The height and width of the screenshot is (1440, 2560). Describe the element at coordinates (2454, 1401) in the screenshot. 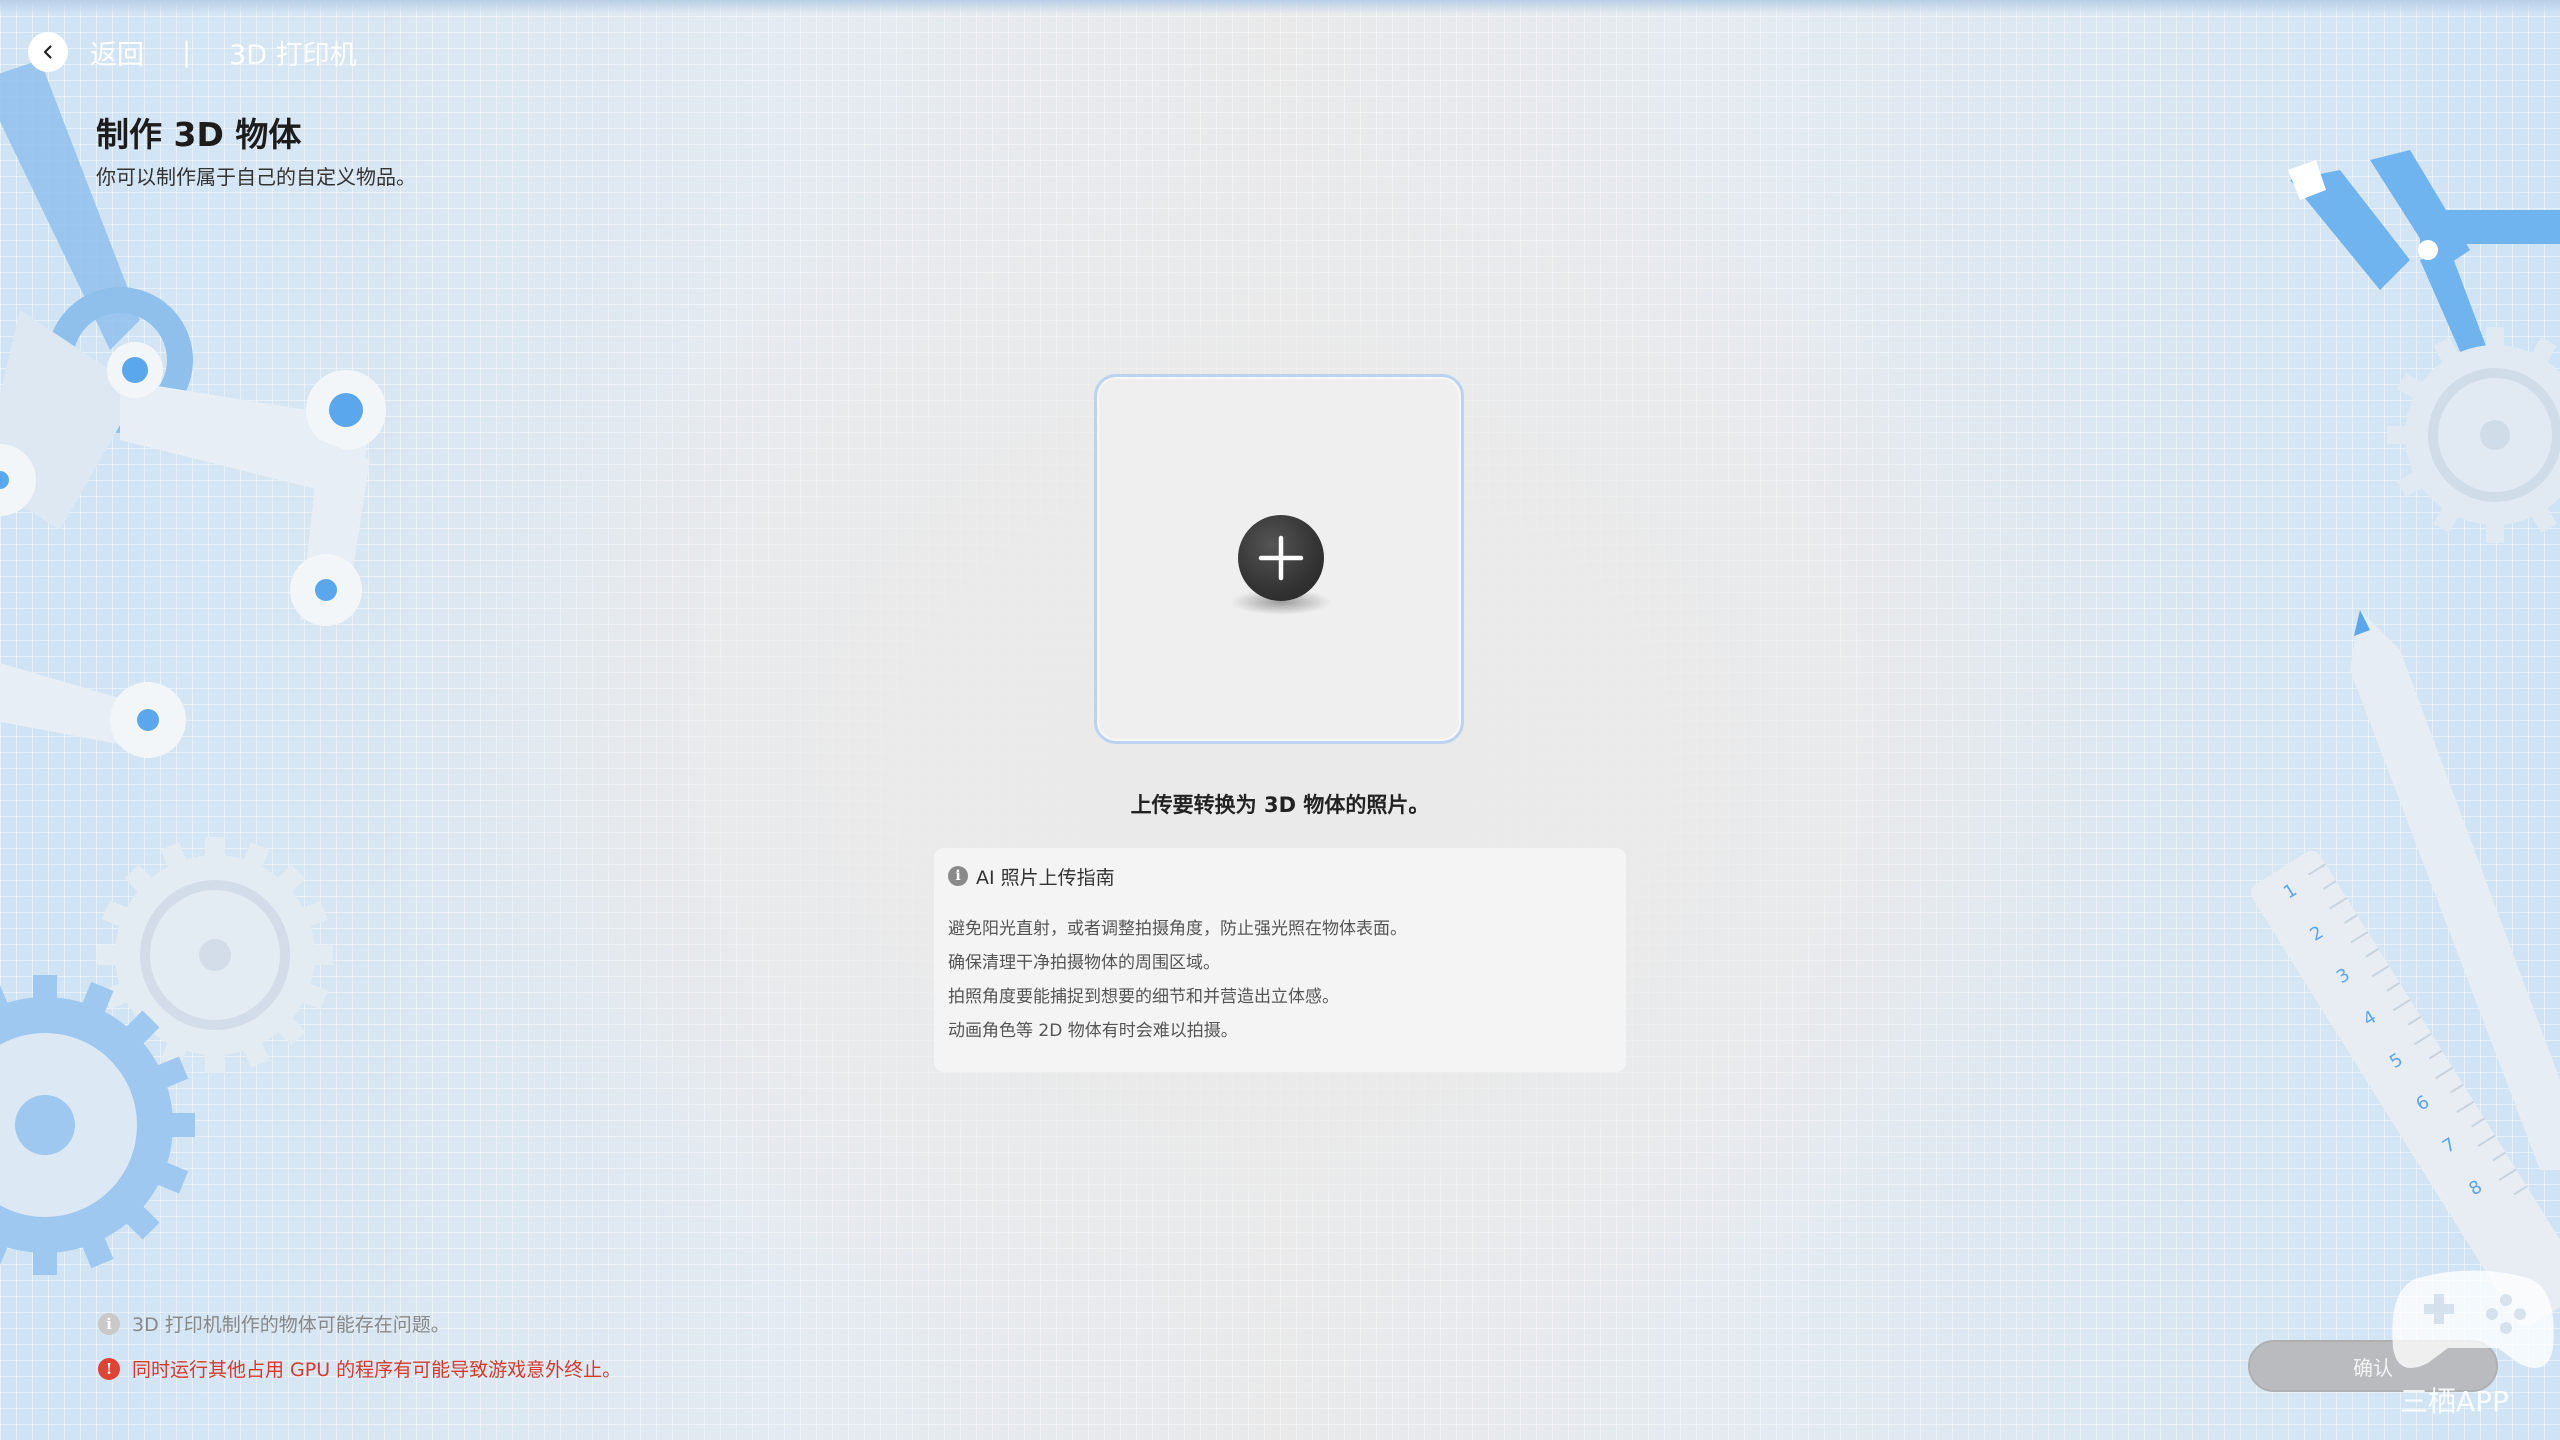

I see `watermark: 三栖APP` at that location.